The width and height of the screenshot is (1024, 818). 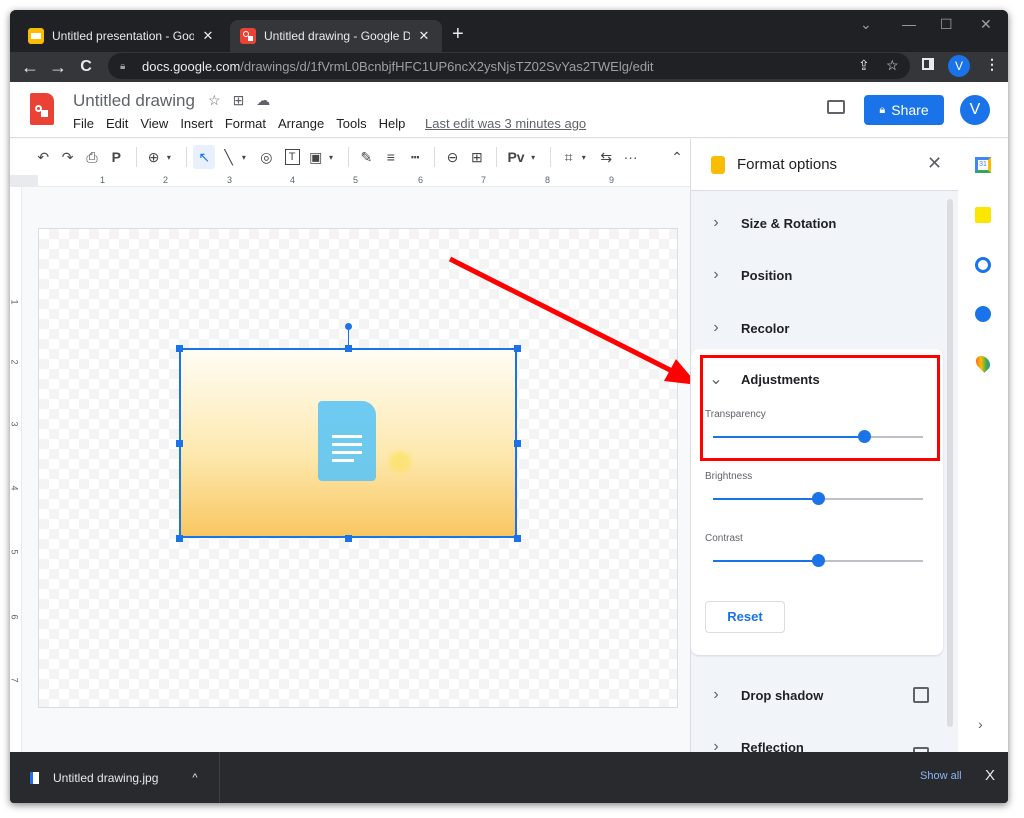 What do you see at coordinates (239, 100) in the screenshot?
I see `move-folder-icon: ⊞` at bounding box center [239, 100].